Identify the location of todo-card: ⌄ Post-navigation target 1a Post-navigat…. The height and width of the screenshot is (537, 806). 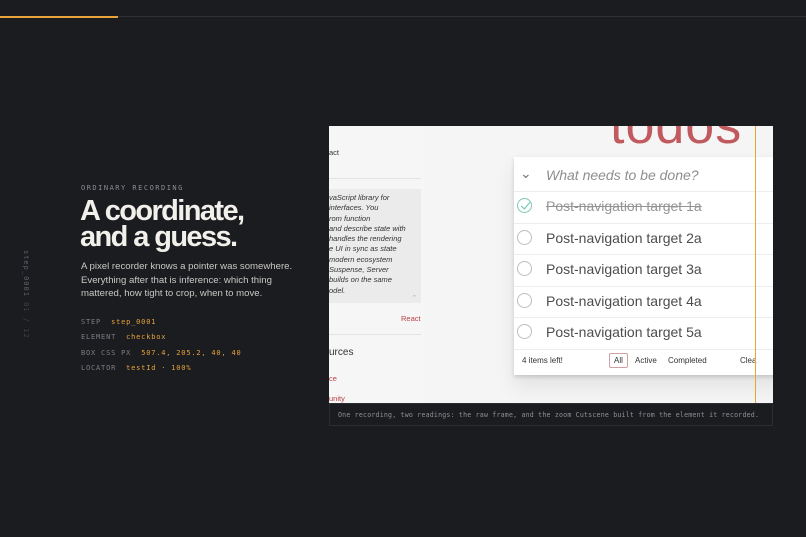
(643, 266).